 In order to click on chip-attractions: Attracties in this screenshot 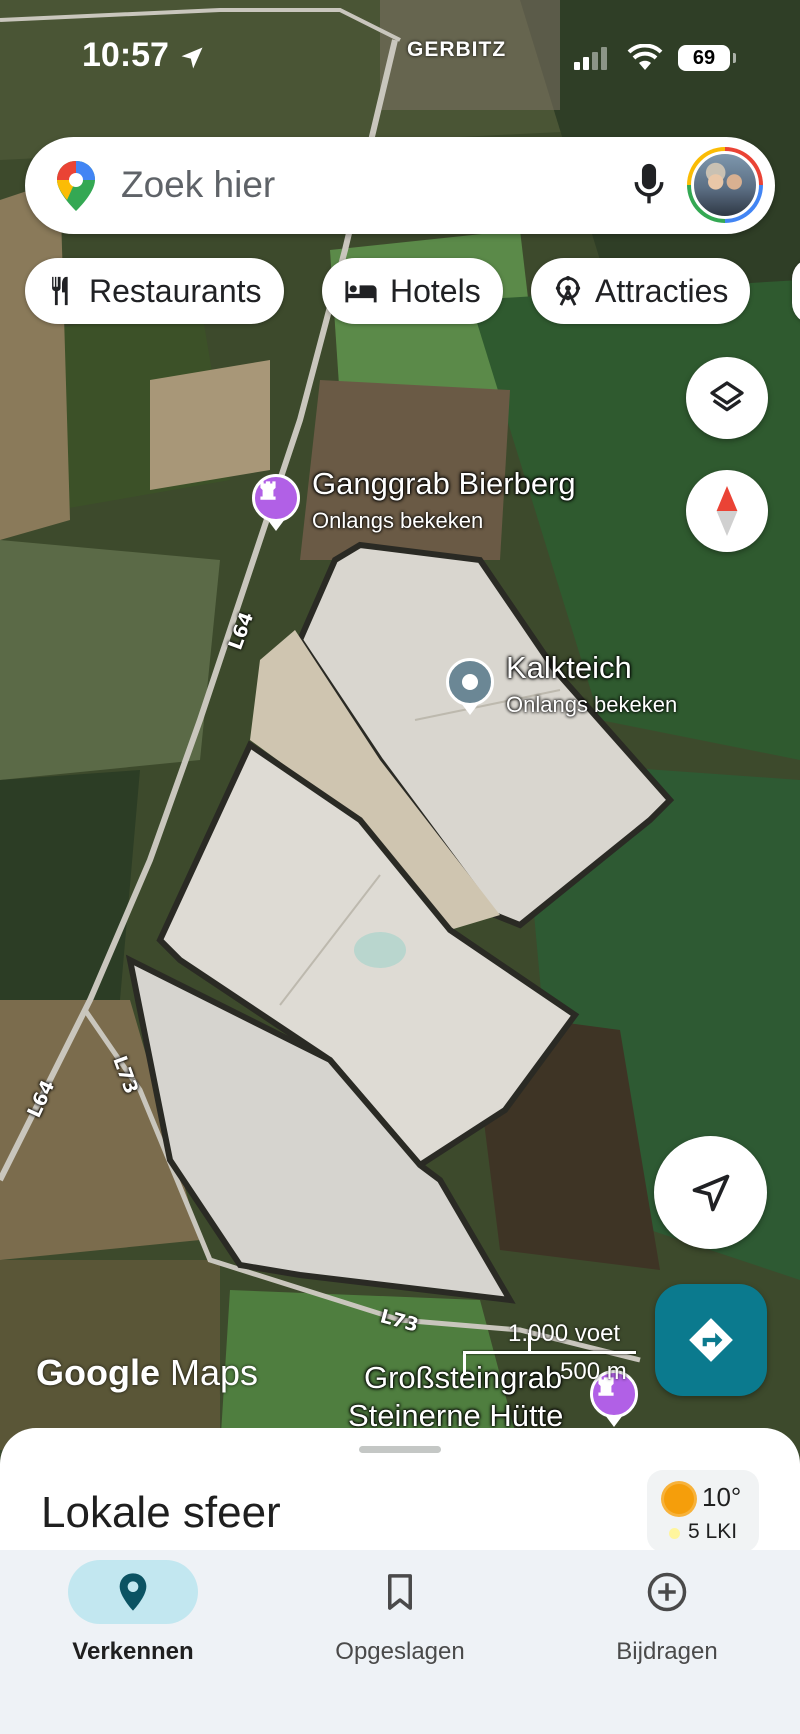, I will do `click(641, 291)`.